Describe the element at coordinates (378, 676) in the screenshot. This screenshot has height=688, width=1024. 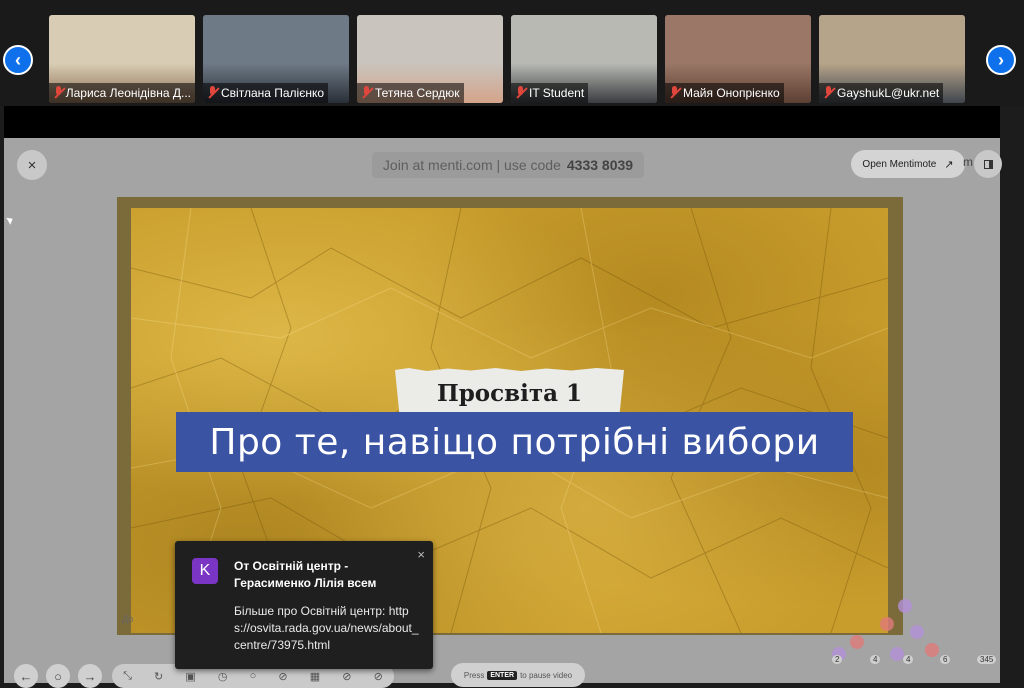
I see `disable-icon: ⊘` at that location.